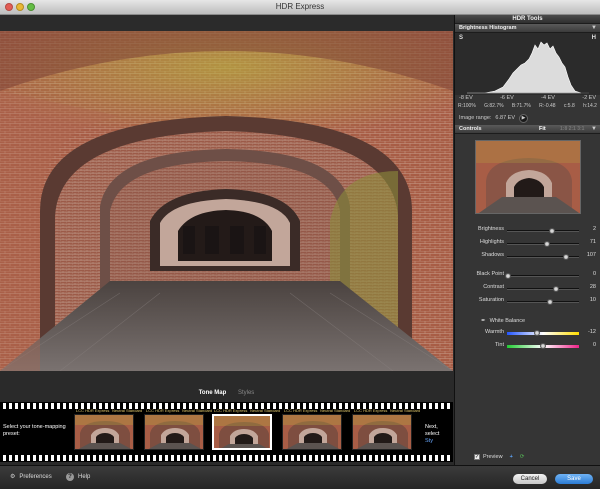 This screenshot has width=600, height=489. What do you see at coordinates (488, 28) in the screenshot?
I see `histogram-header-label: Brightness Histogram` at bounding box center [488, 28].